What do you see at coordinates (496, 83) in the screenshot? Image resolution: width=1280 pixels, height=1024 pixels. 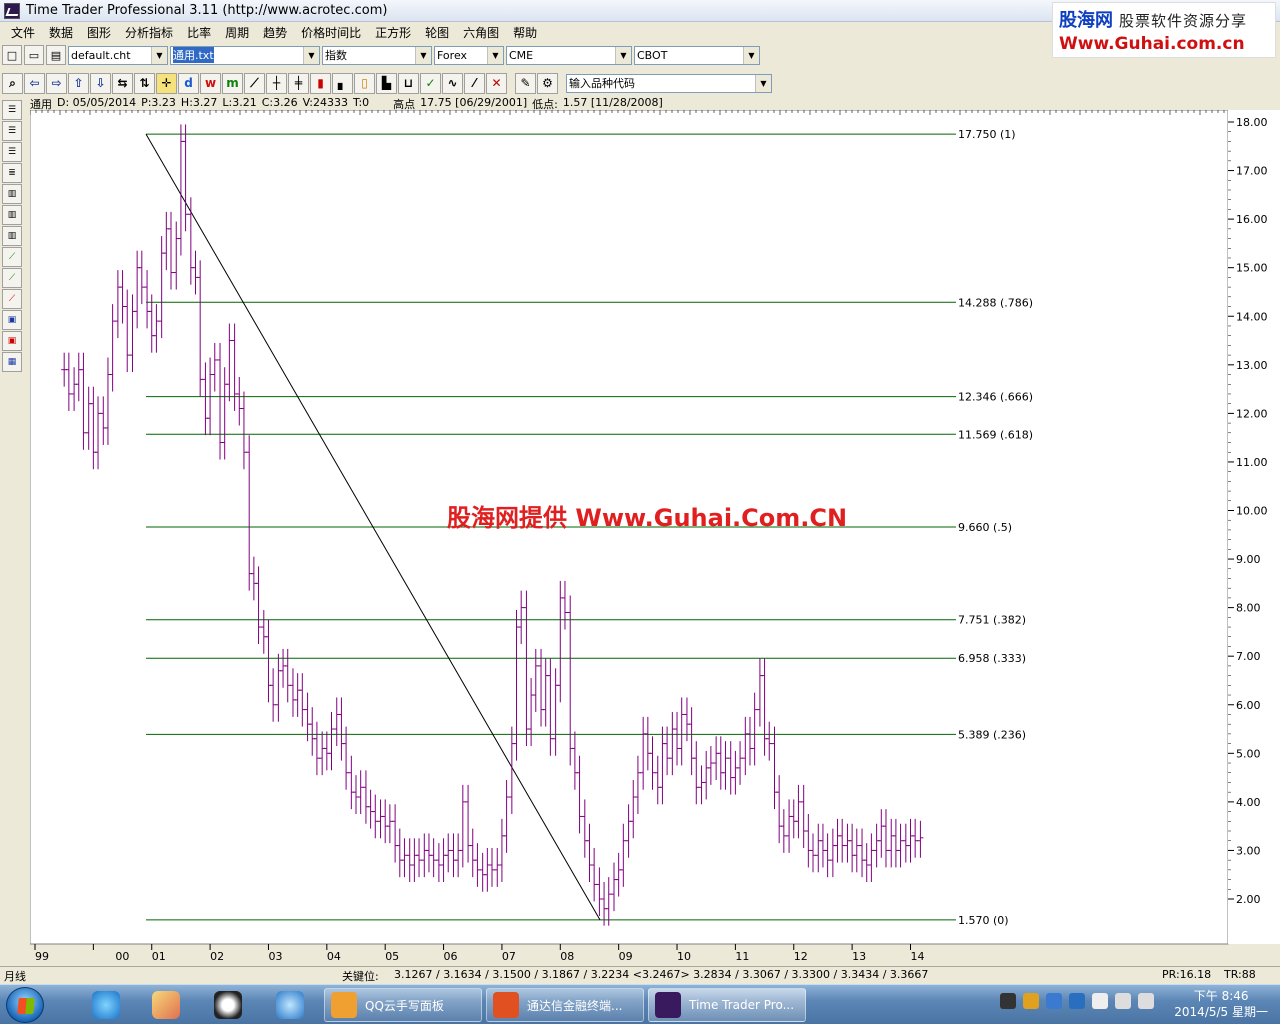 I see `erase-icon: ✕` at bounding box center [496, 83].